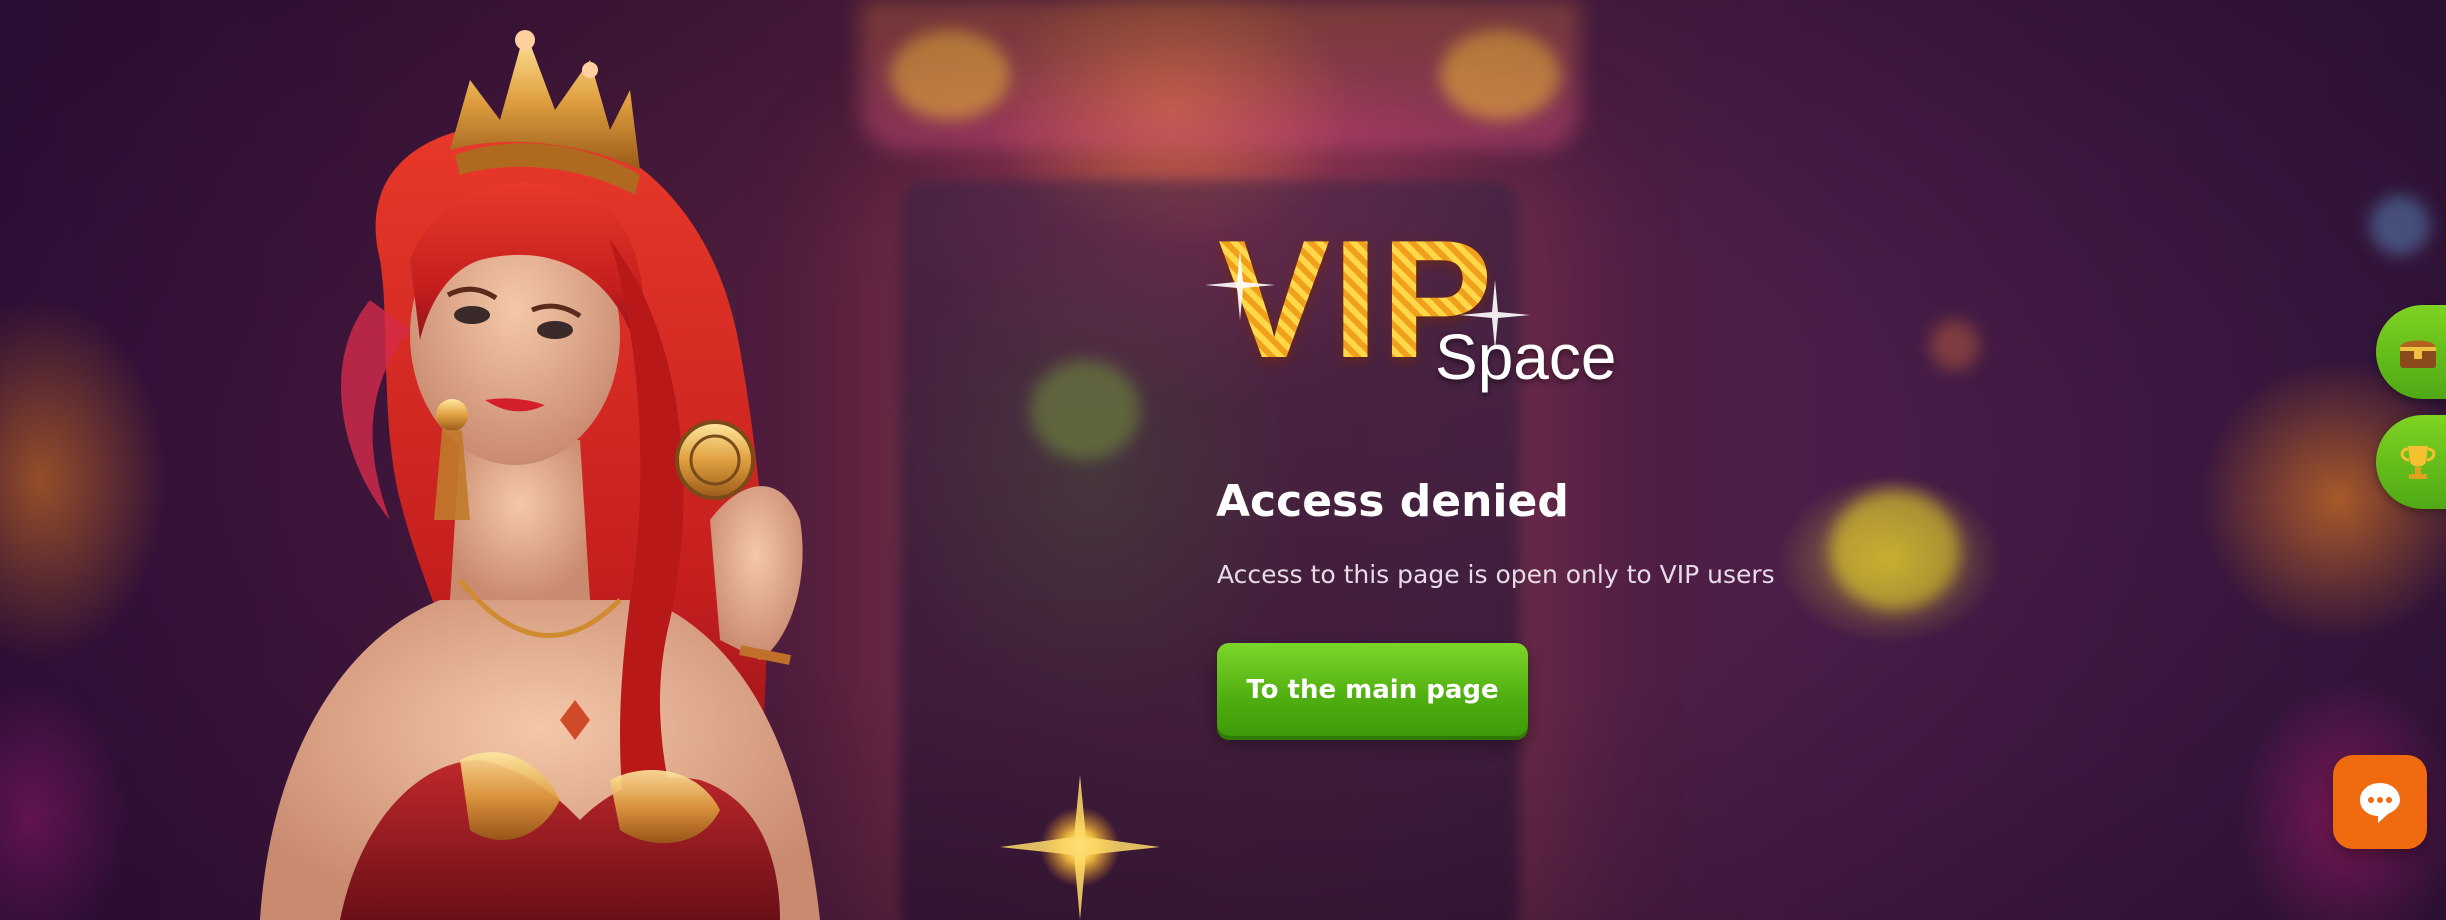 The image size is (2446, 920). I want to click on vip-space-logo: VIP Space, so click(1422, 315).